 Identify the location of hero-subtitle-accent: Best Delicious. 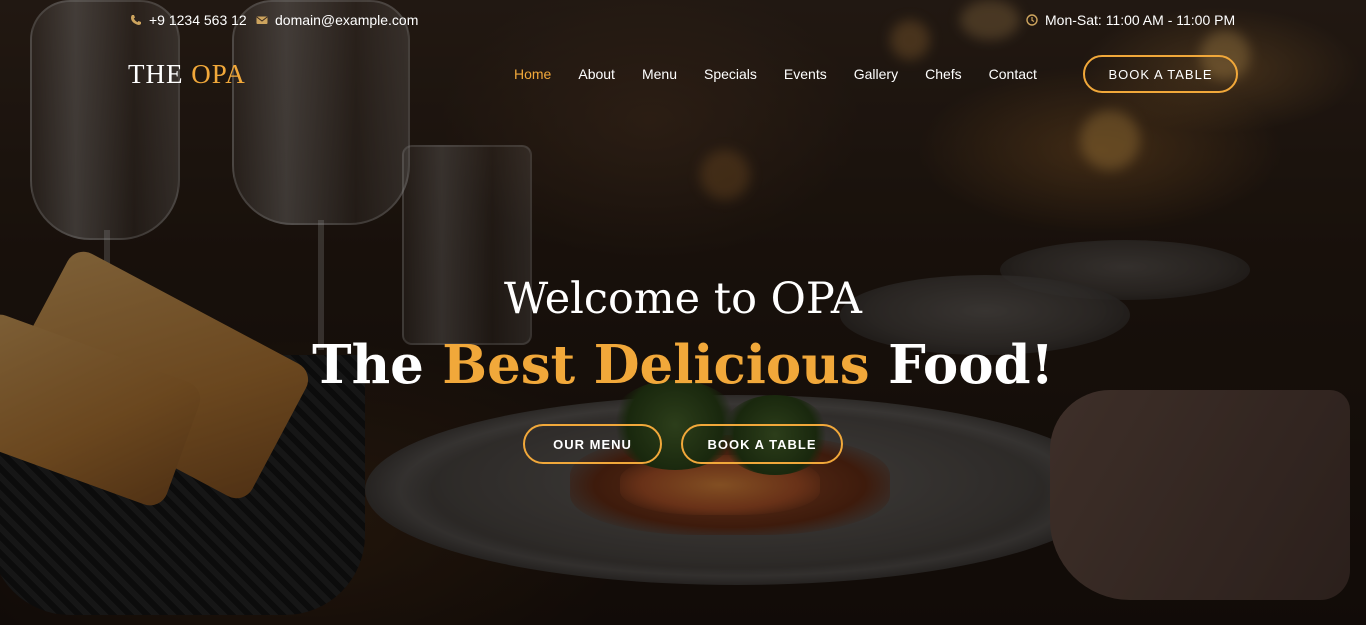
(656, 365).